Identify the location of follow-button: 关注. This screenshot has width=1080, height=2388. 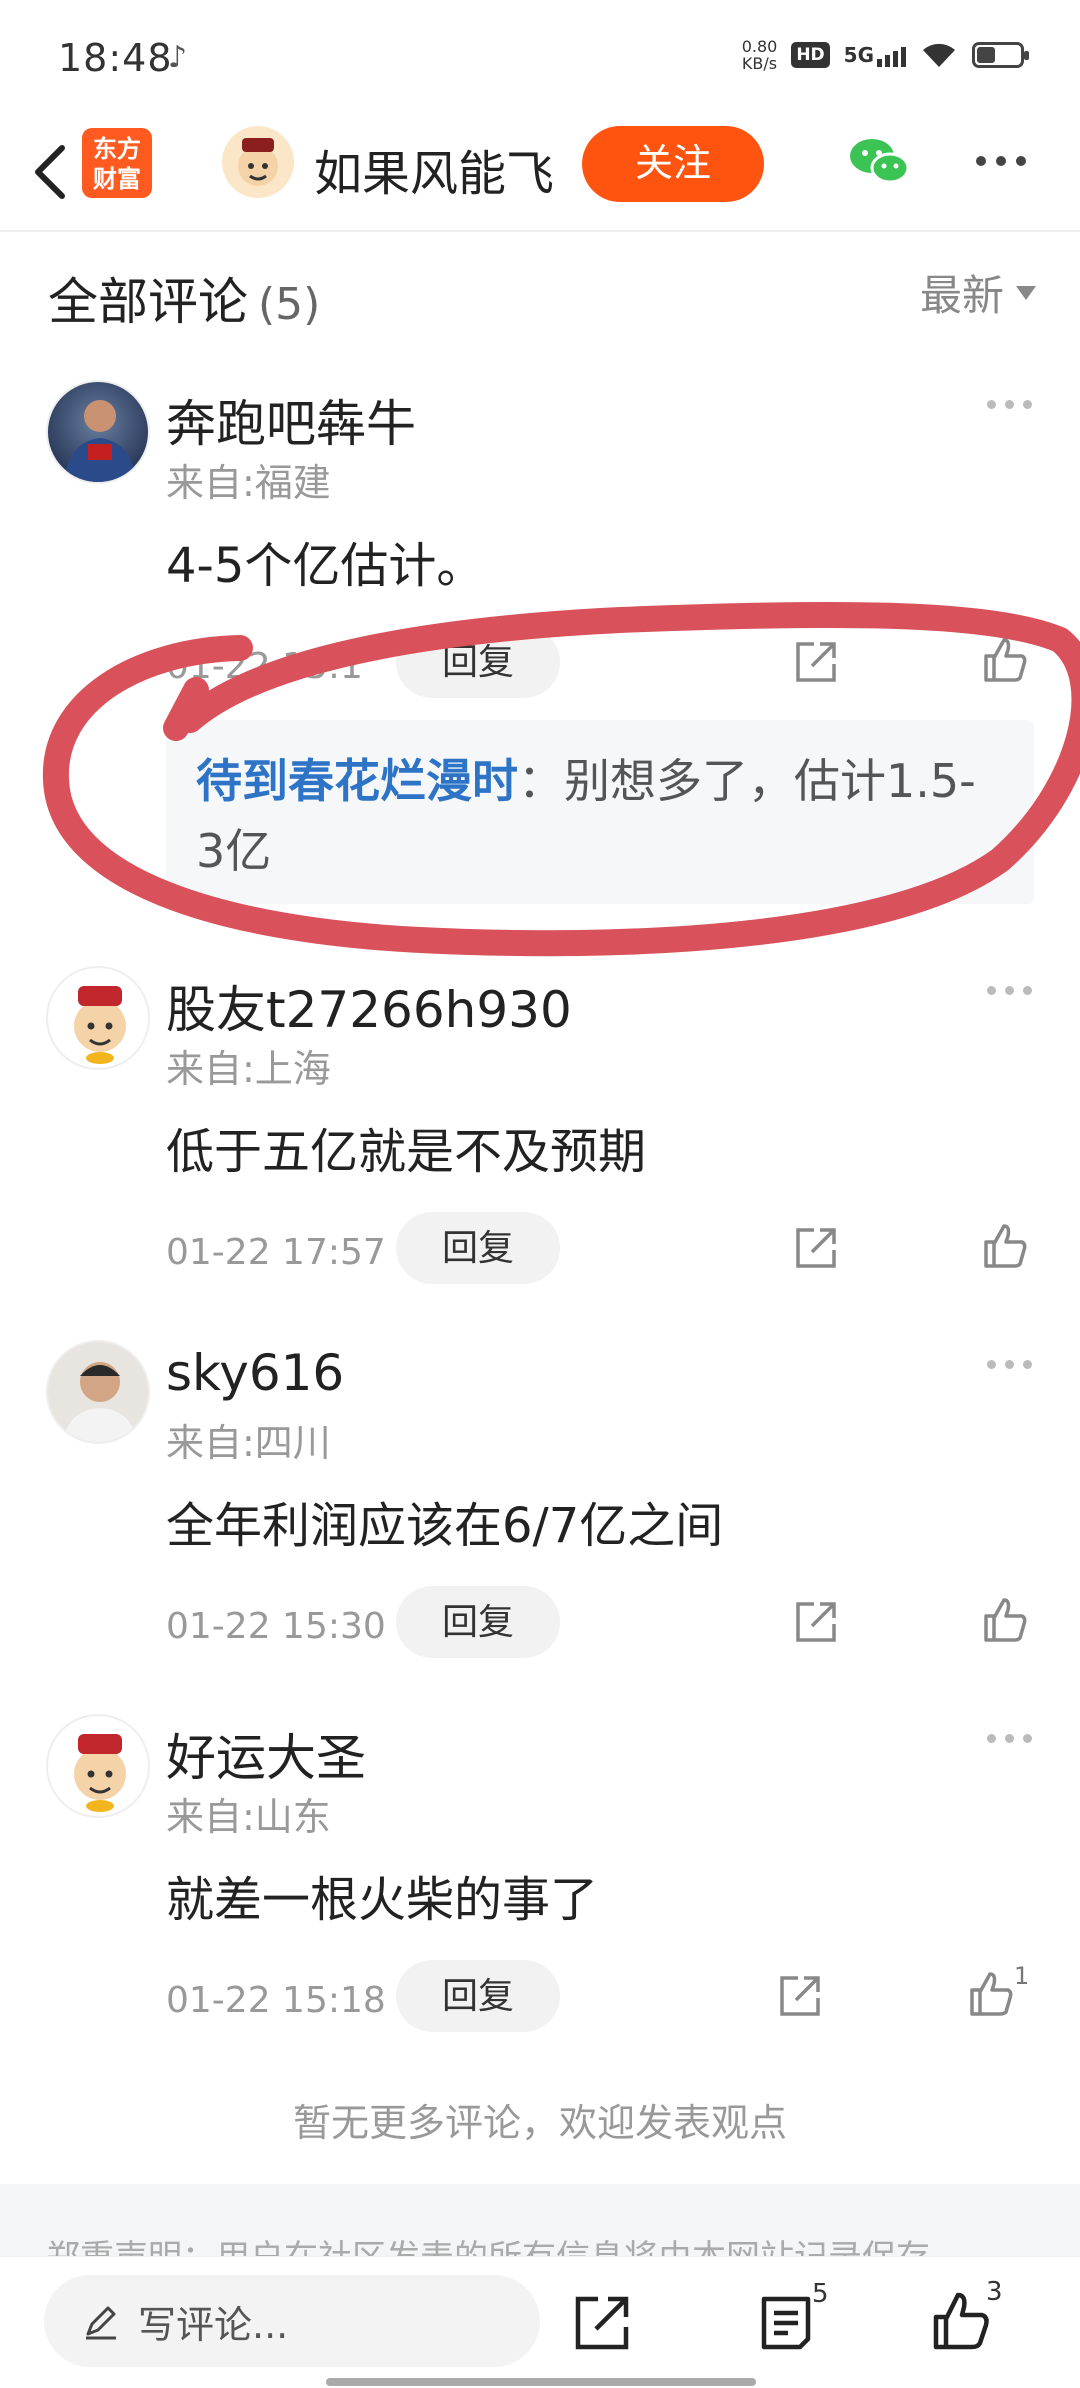
(673, 164).